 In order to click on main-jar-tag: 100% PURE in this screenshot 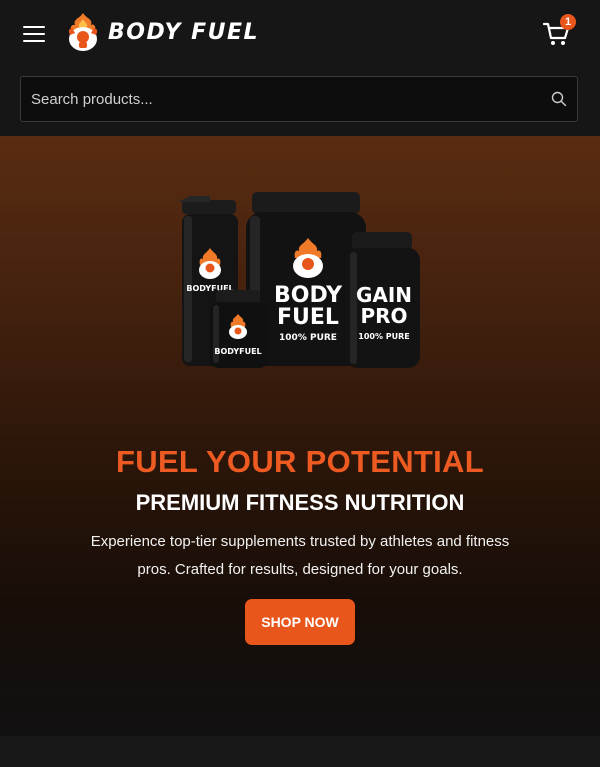, I will do `click(308, 338)`.